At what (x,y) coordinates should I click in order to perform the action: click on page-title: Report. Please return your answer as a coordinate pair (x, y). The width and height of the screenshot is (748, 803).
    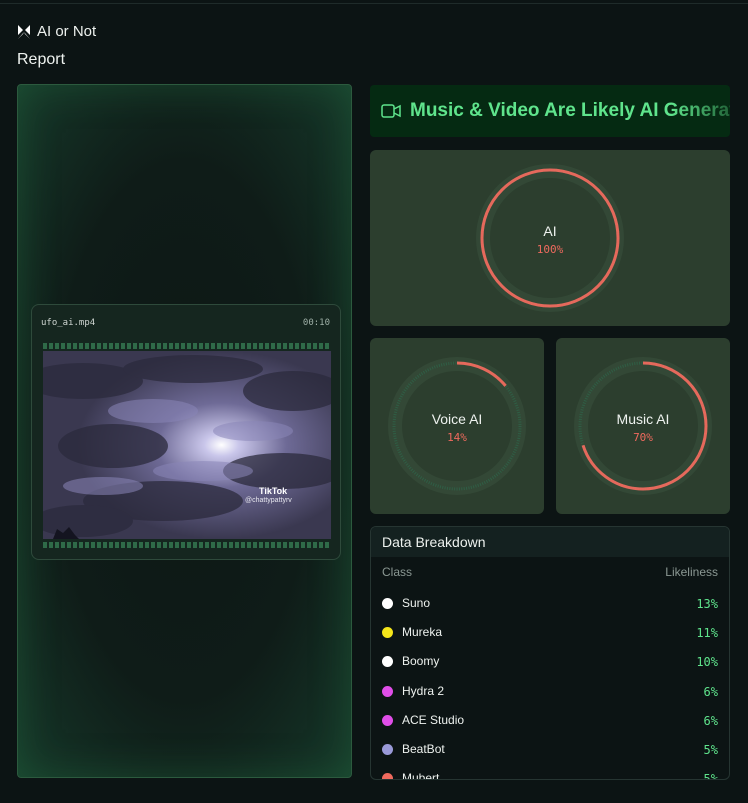
    Looking at the image, I should click on (41, 59).